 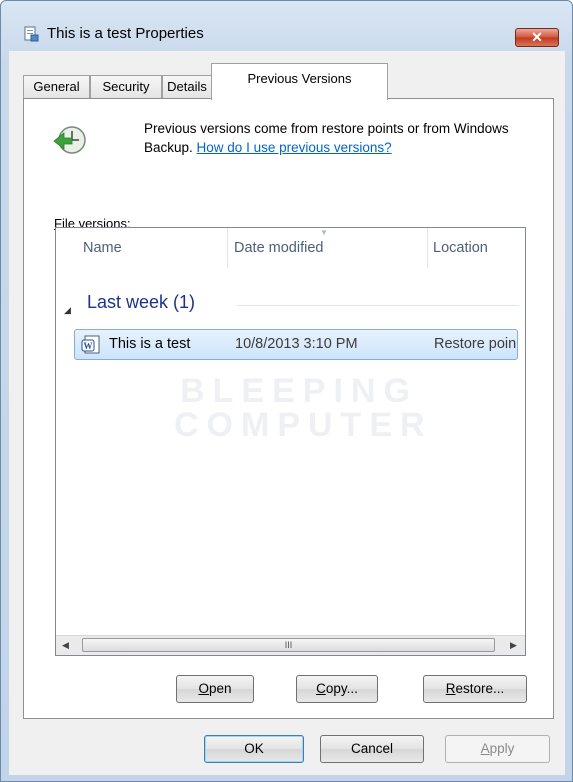 I want to click on tab-general: General, so click(x=56, y=87).